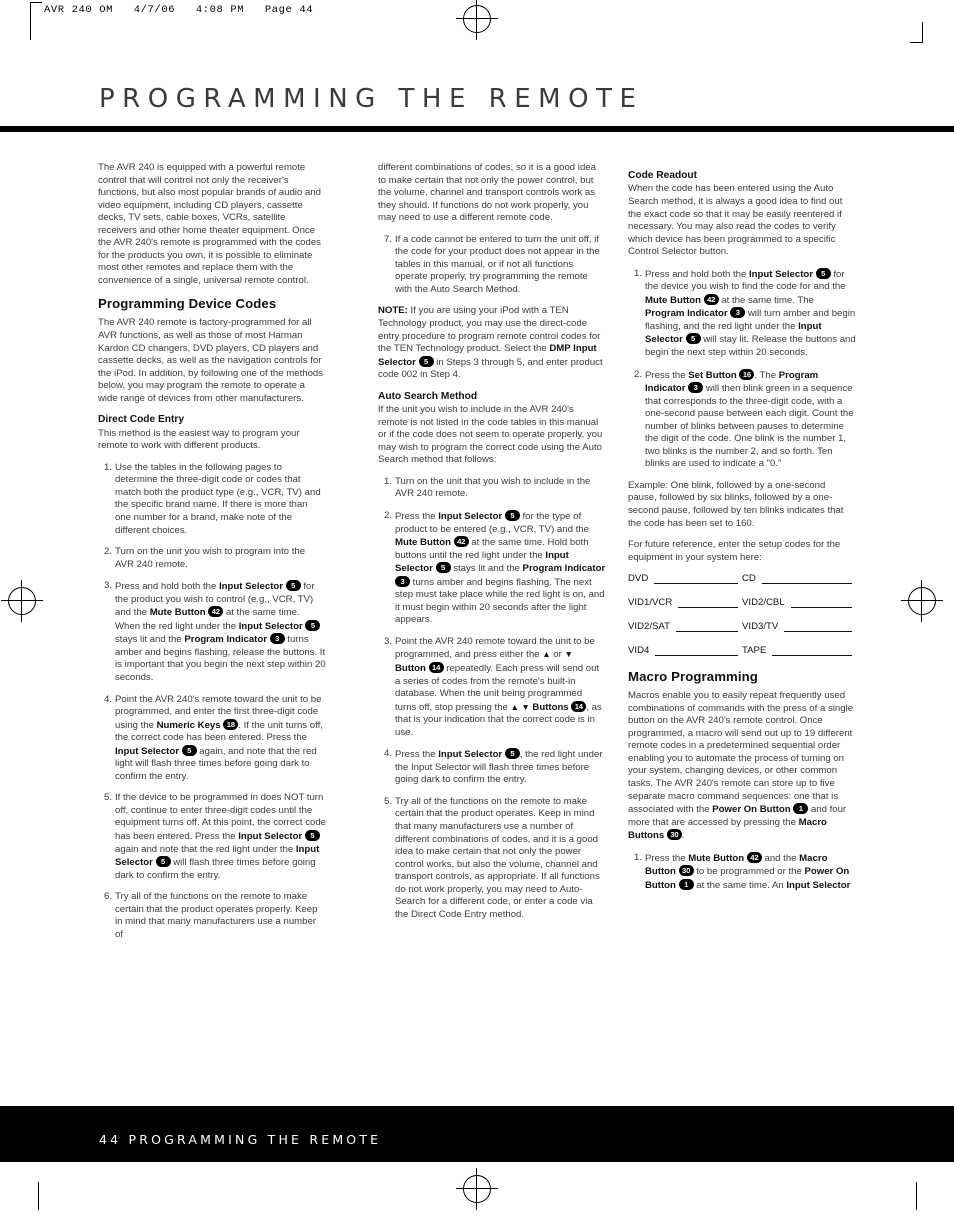 This screenshot has height=1215, width=954. I want to click on heading-programming-device-codes: Programming Device Codes, so click(187, 304).